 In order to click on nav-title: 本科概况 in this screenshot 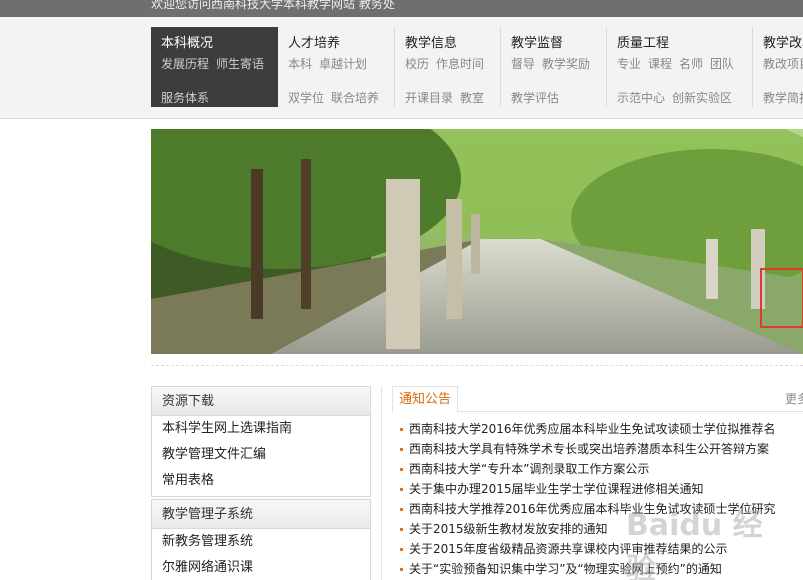, I will do `click(187, 41)`.